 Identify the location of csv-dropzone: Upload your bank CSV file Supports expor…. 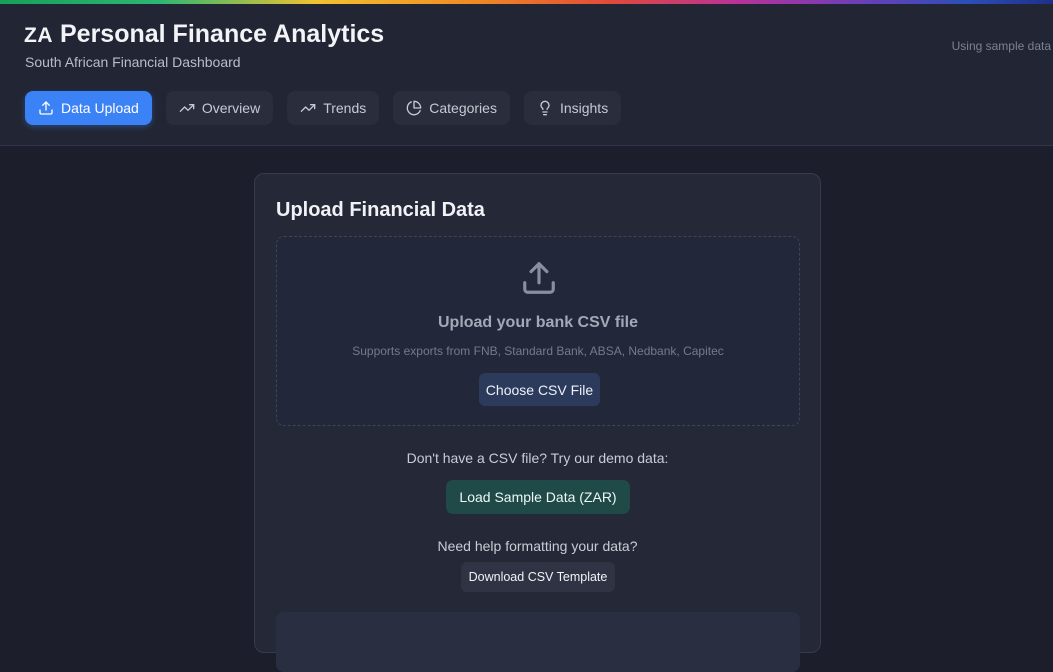
(538, 331).